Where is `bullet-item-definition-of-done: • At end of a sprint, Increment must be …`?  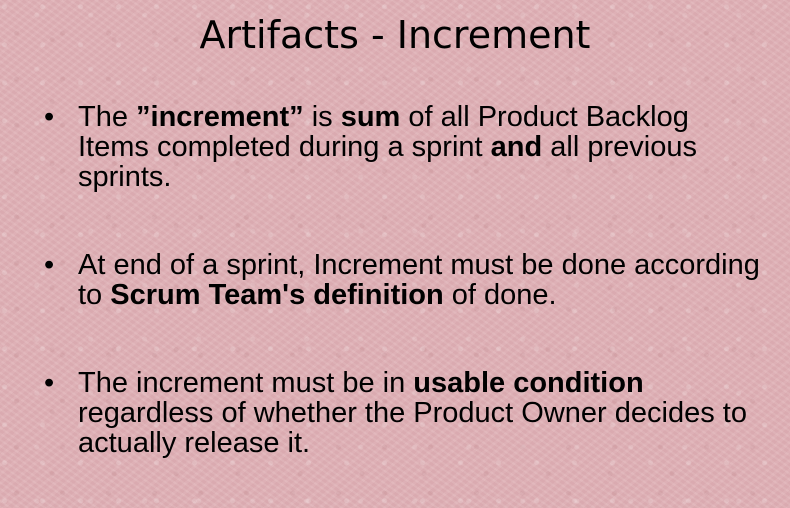
bullet-item-definition-of-done: • At end of a sprint, Increment must be … is located at coordinates (404, 280).